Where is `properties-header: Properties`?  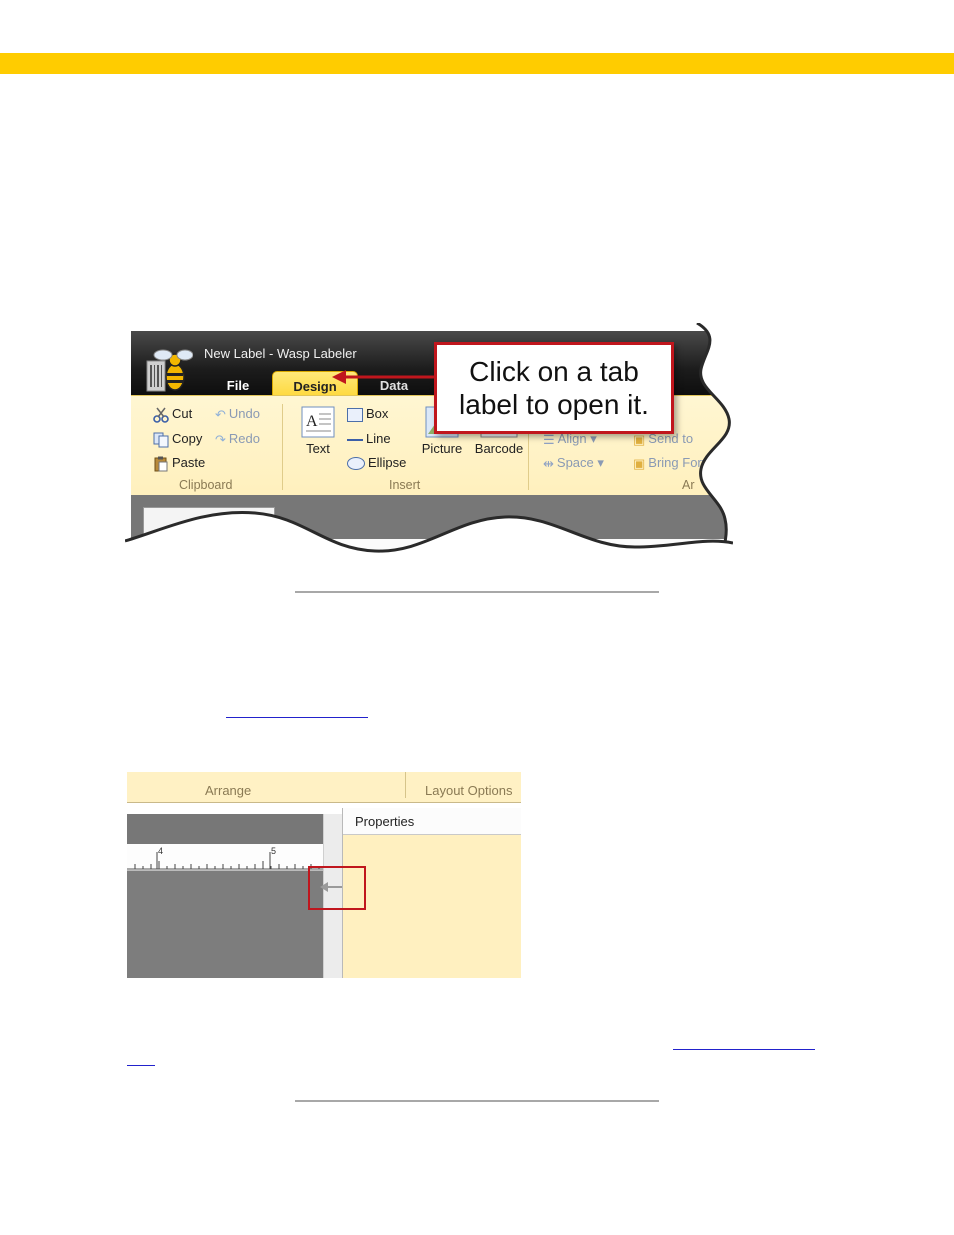
properties-header: Properties is located at coordinates (432, 821).